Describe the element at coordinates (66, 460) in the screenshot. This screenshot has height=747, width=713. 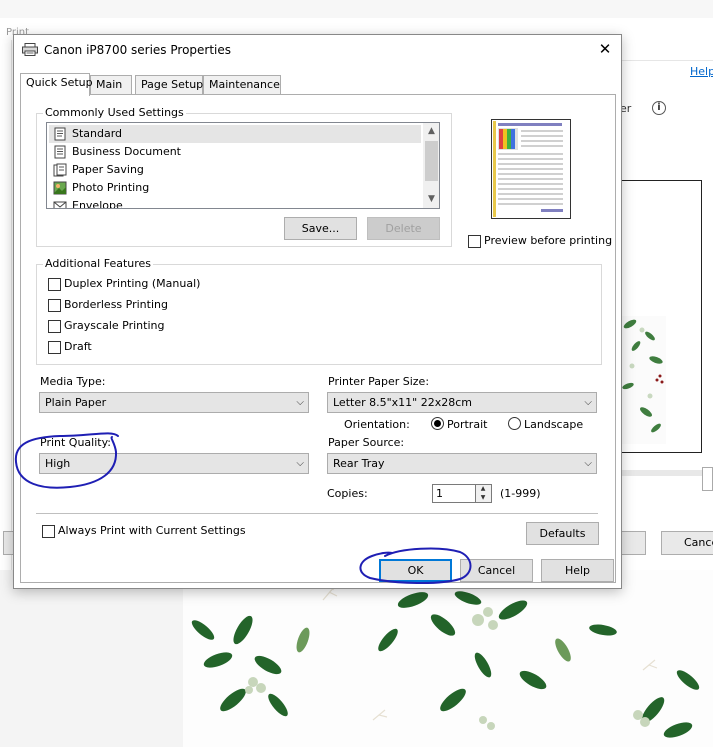
I see `print-quality-circle-annotation` at that location.